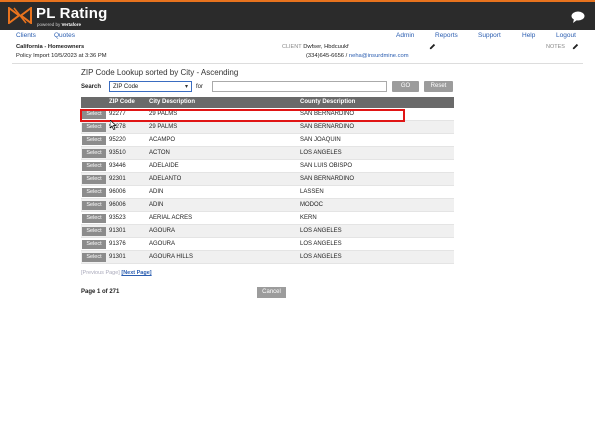 Image resolution: width=595 pixels, height=422 pixels. What do you see at coordinates (326, 166) in the screenshot?
I see `county-cell: SAN LUIS OBISPO` at bounding box center [326, 166].